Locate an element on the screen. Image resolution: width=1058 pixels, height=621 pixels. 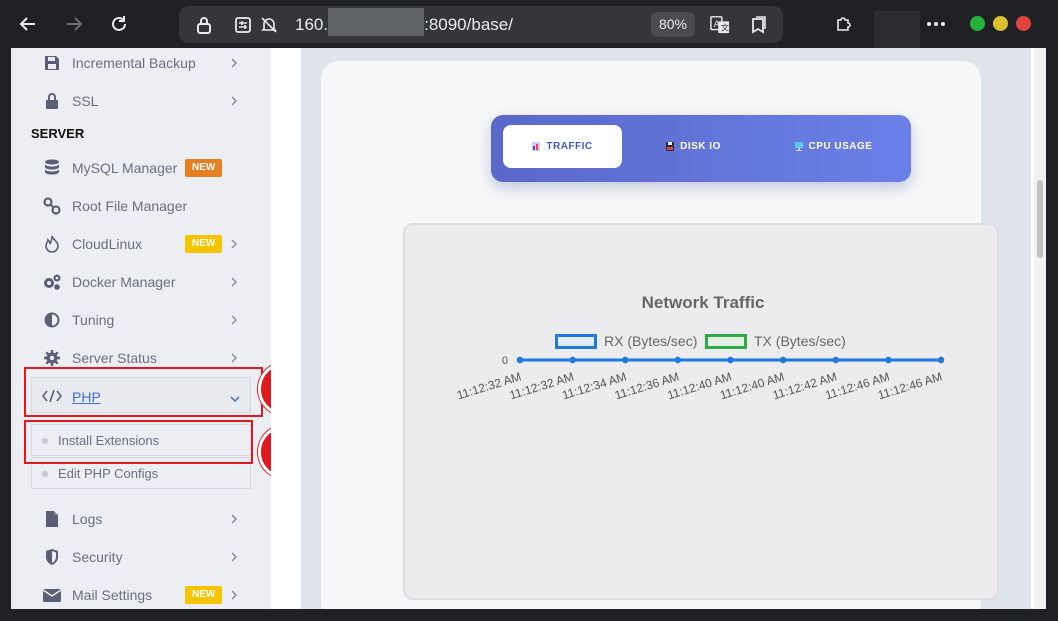
gear-icon is located at coordinates (52, 358).